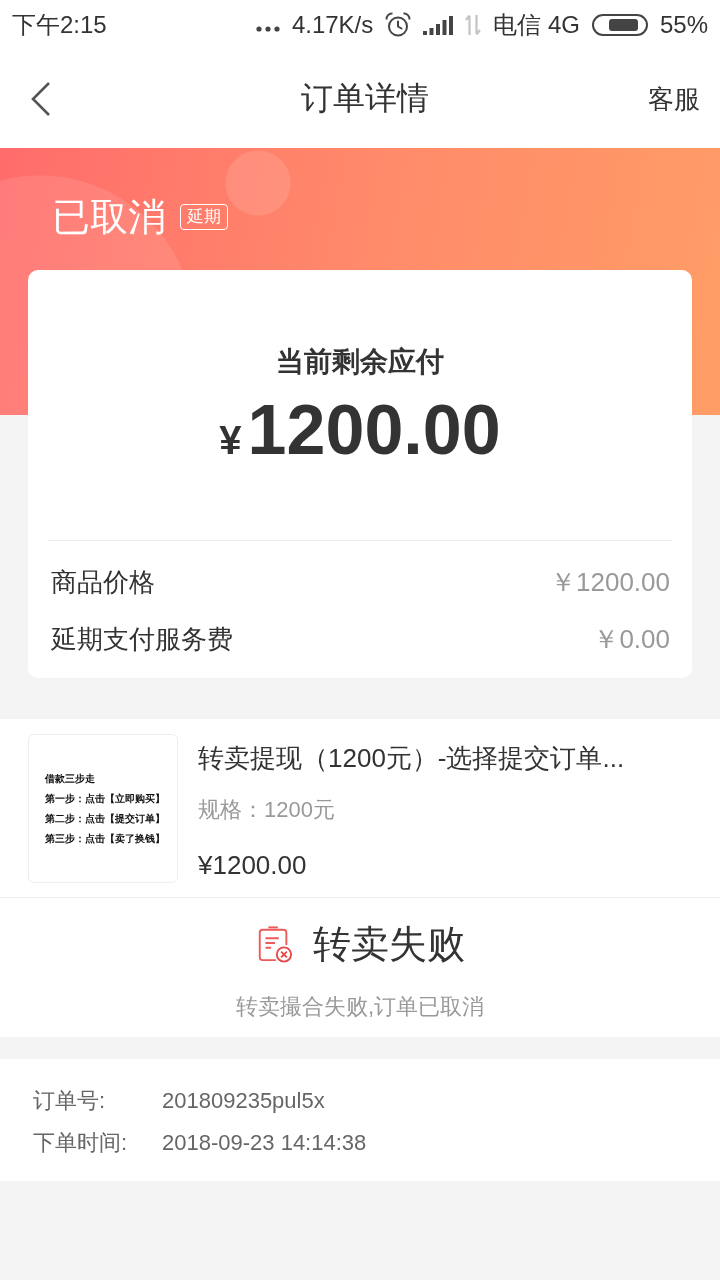  Describe the element at coordinates (360, 362) in the screenshot. I see `amount-due-label: 当前剩余应付` at that location.